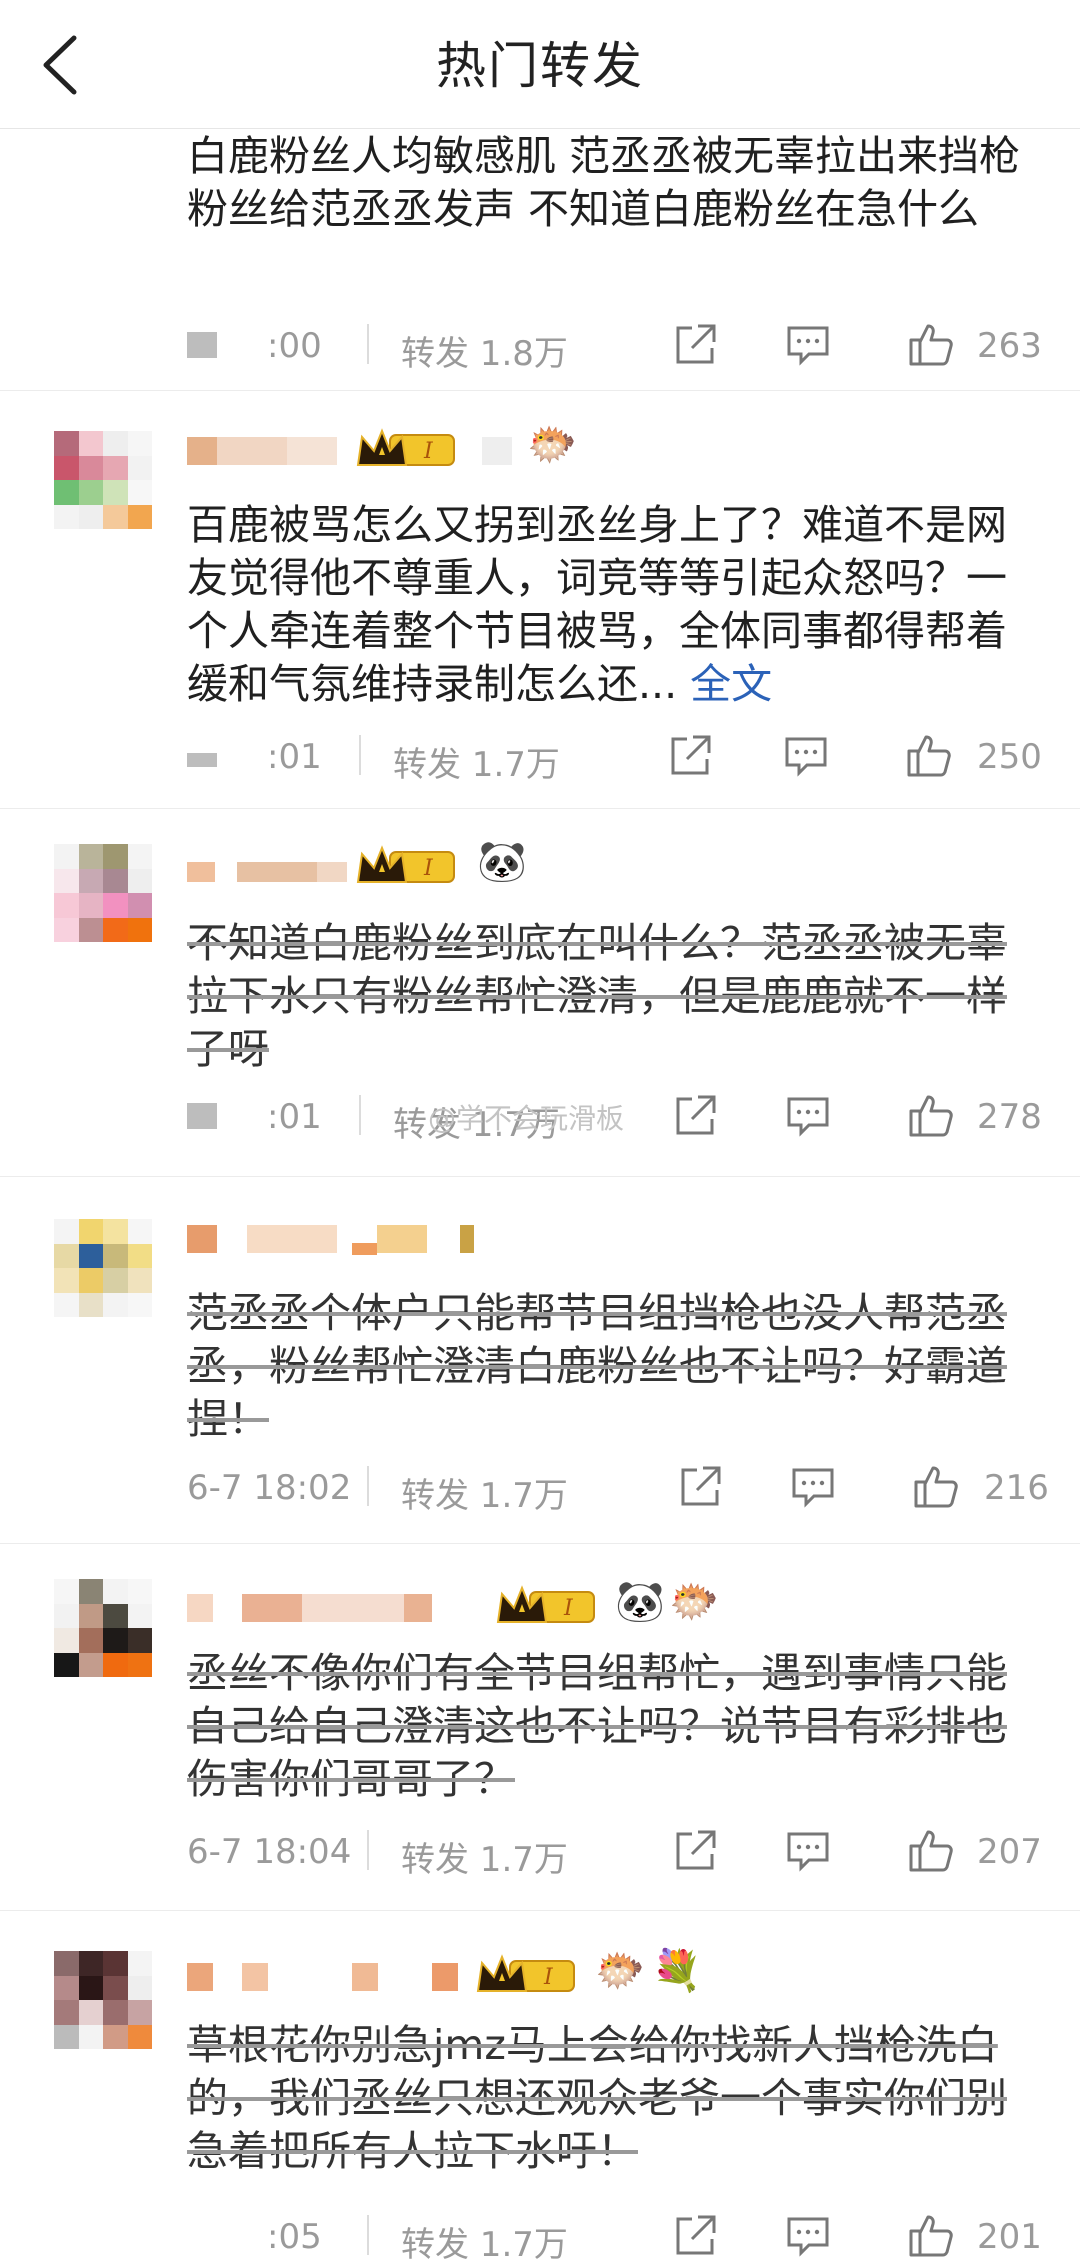 The height and width of the screenshot is (2266, 1080). Describe the element at coordinates (526, 1118) in the screenshot. I see `watermark: @学不会玩滑板` at that location.